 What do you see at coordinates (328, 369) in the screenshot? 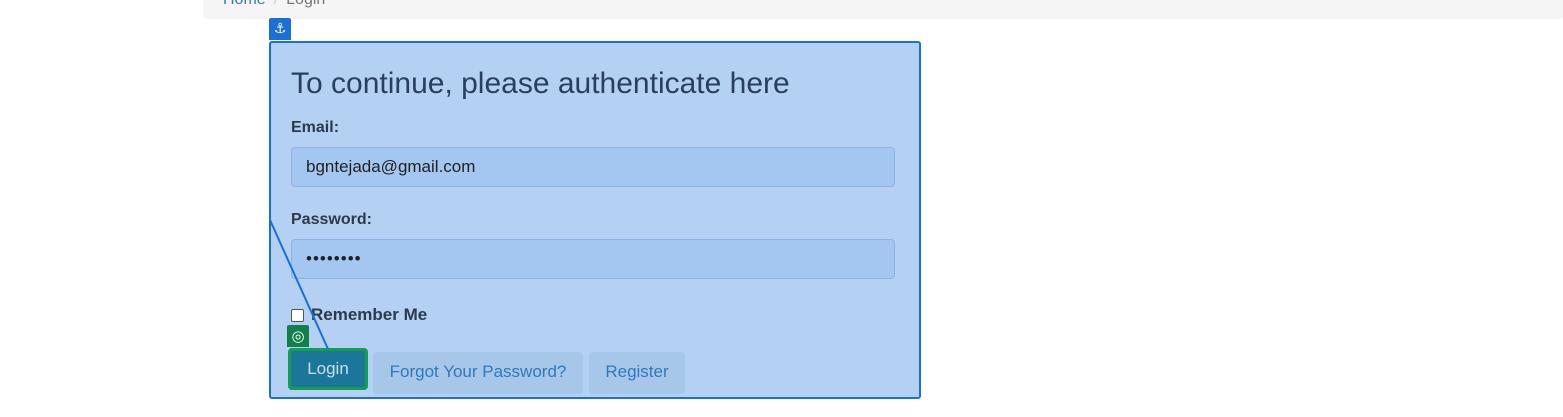
I see `login-button: Login` at bounding box center [328, 369].